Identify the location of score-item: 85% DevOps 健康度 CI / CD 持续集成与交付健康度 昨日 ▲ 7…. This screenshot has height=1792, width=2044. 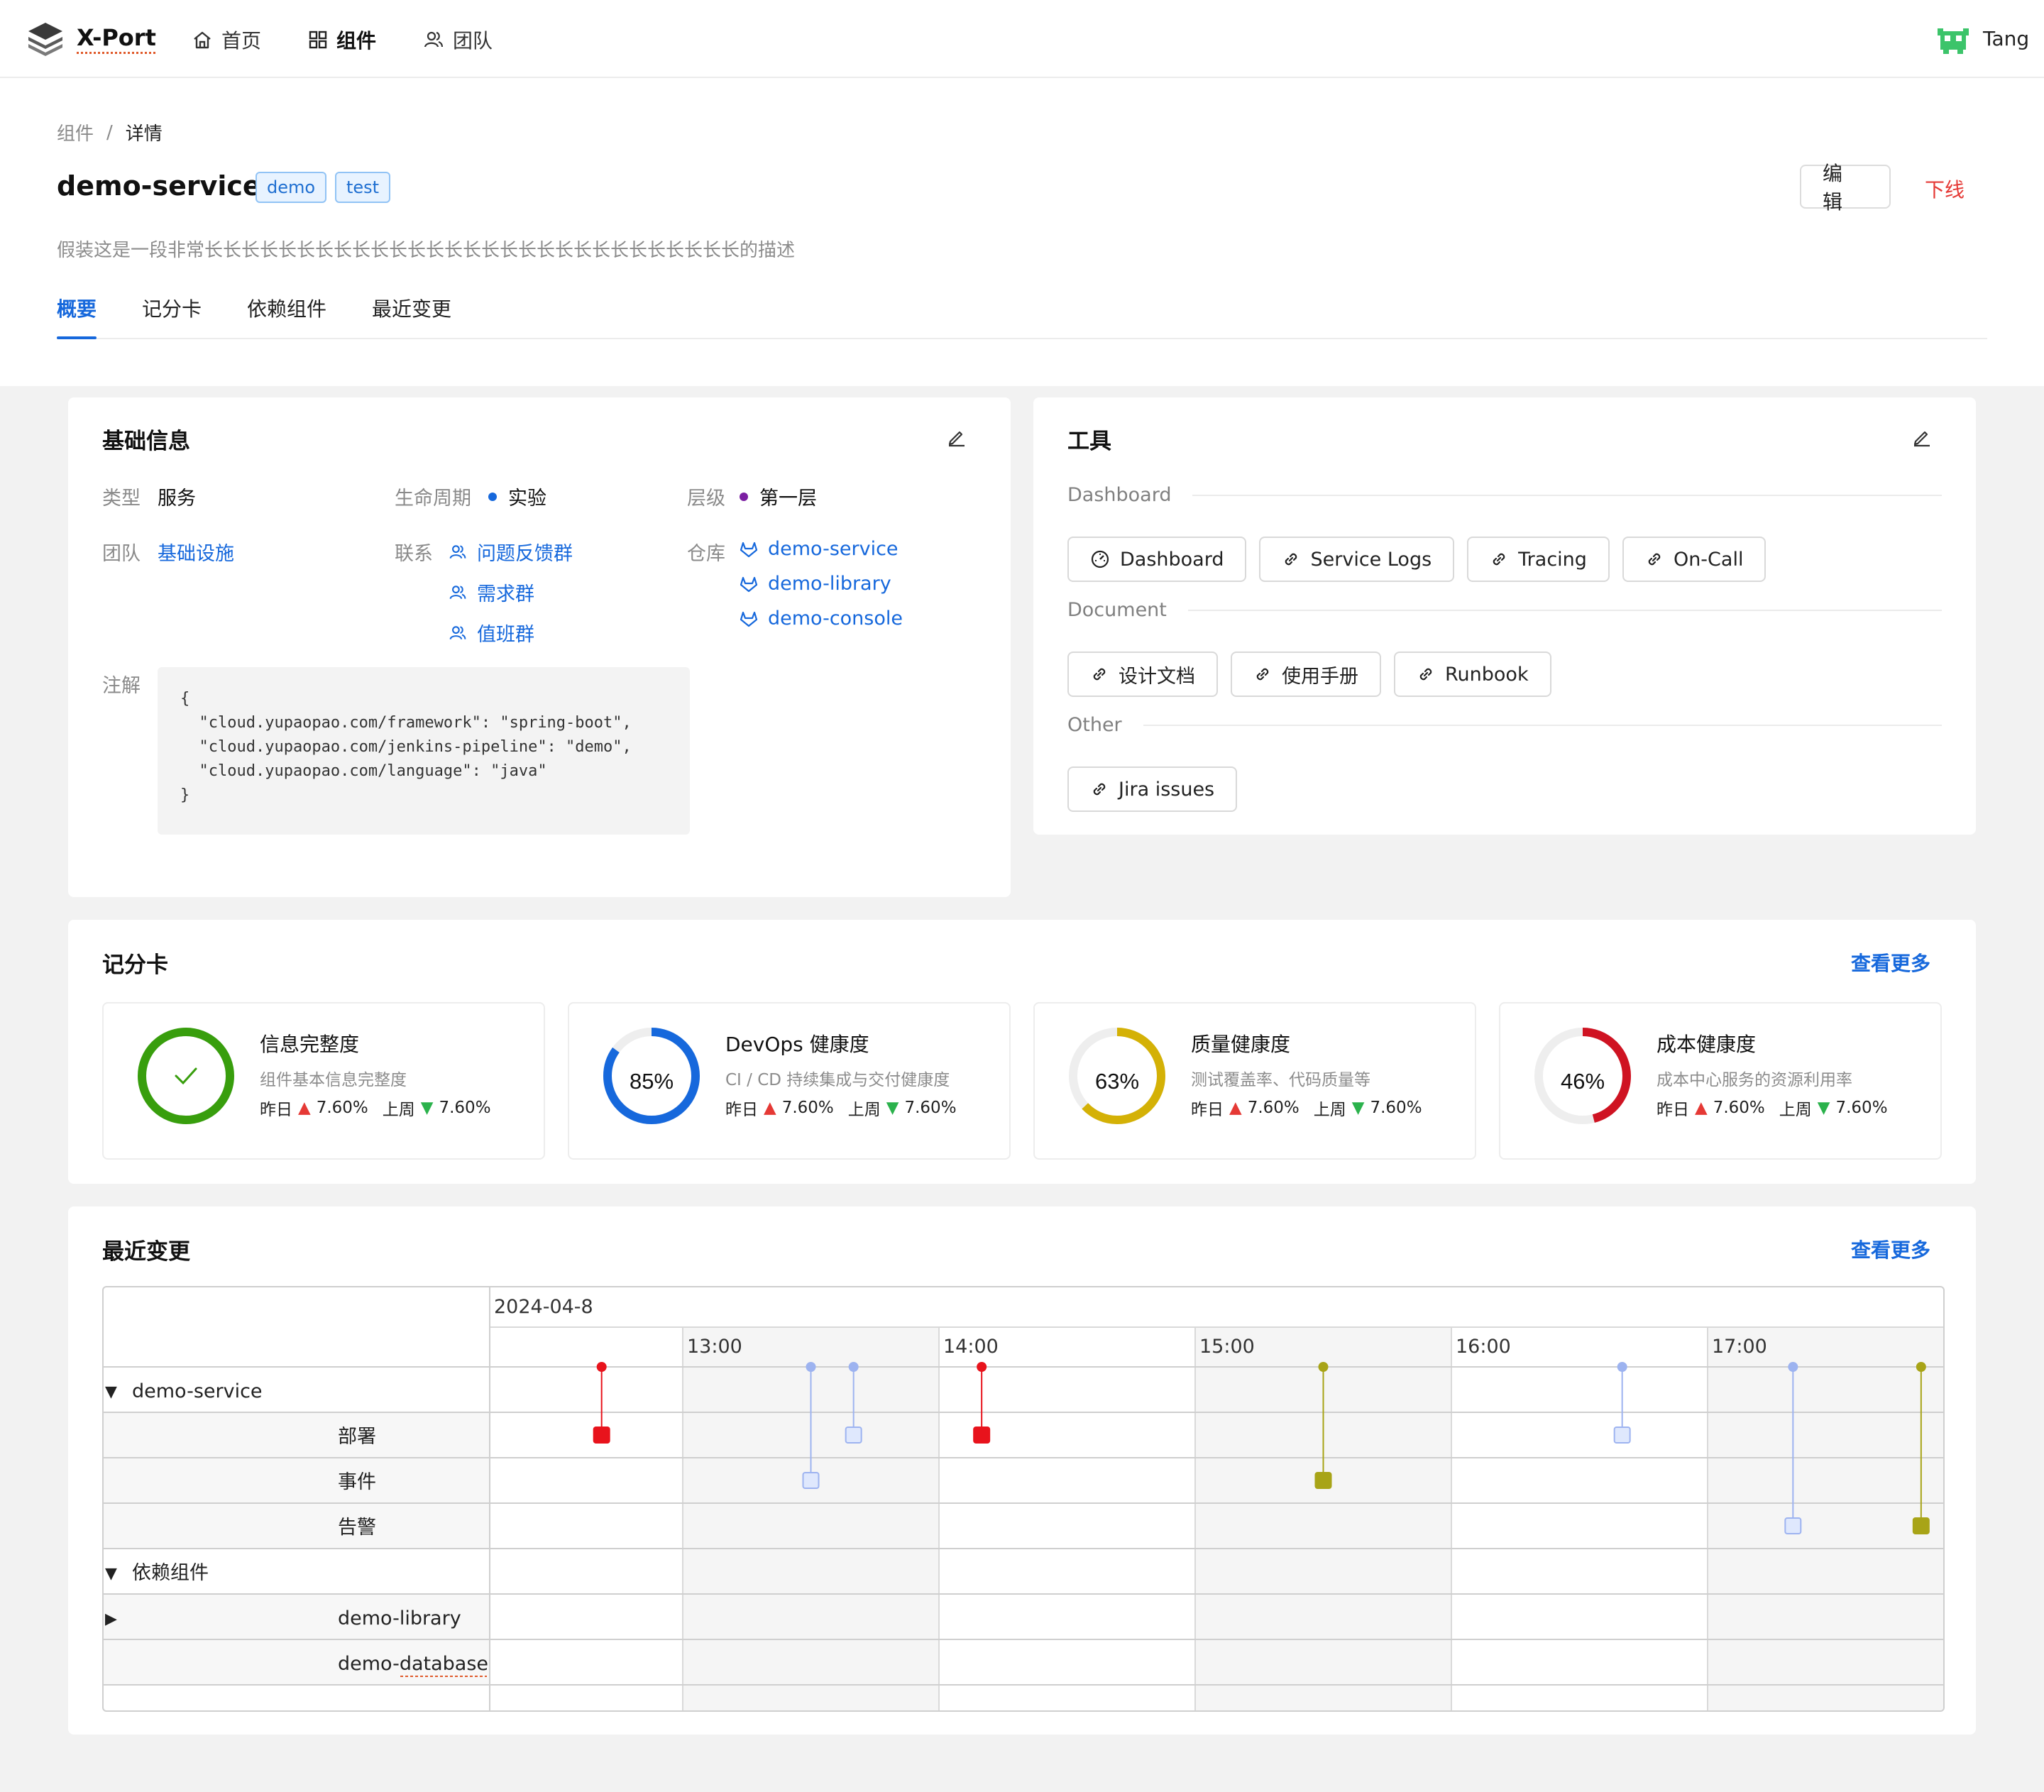
(789, 1081).